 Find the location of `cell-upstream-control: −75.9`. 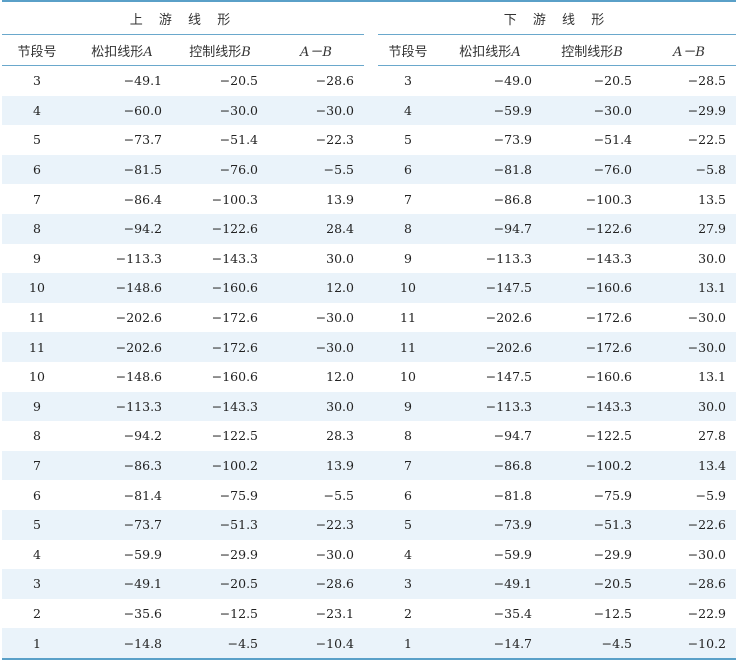

cell-upstream-control: −75.9 is located at coordinates (238, 495).